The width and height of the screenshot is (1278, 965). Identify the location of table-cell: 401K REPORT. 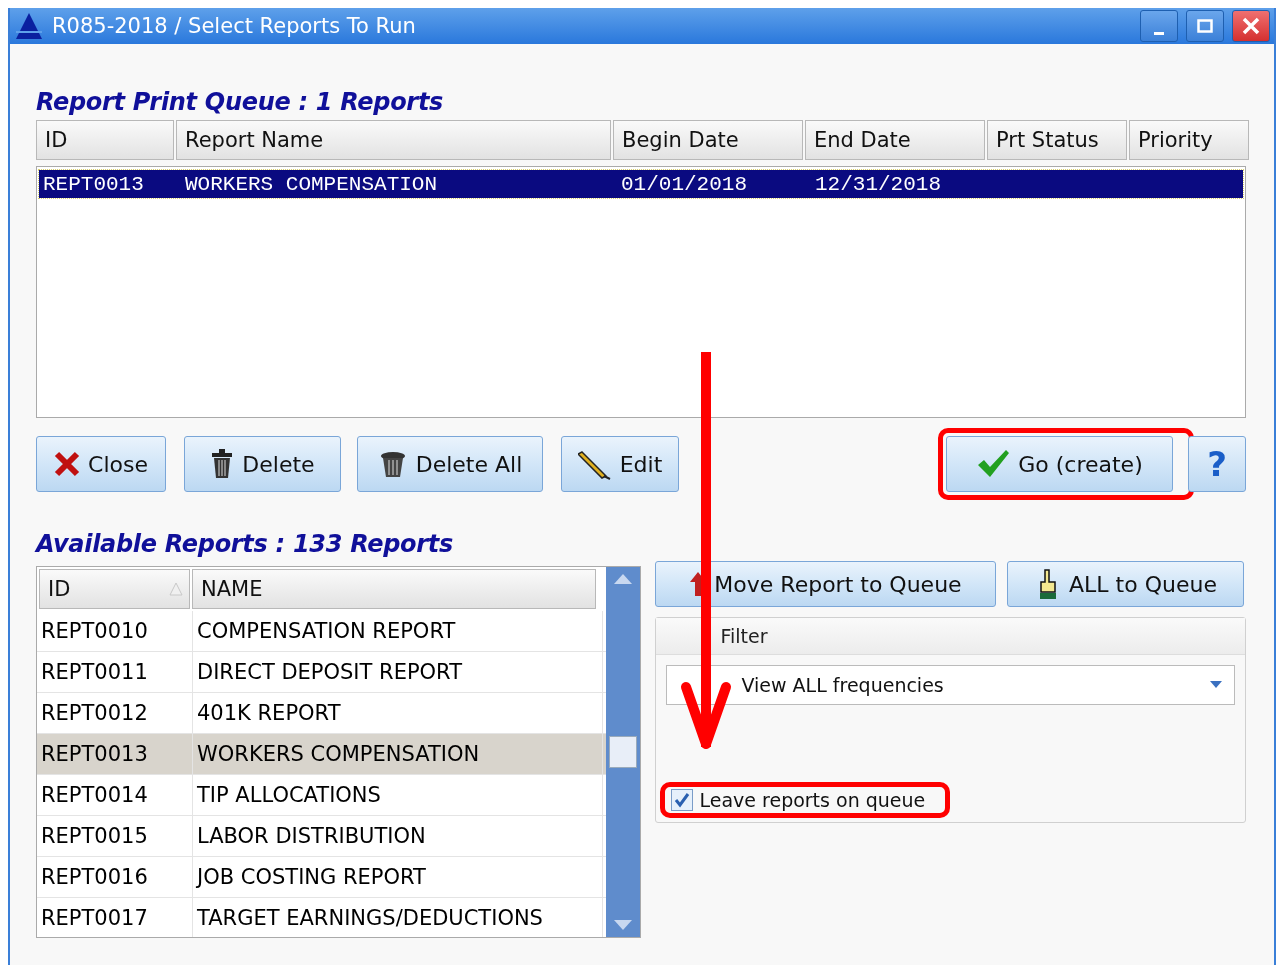
(398, 713).